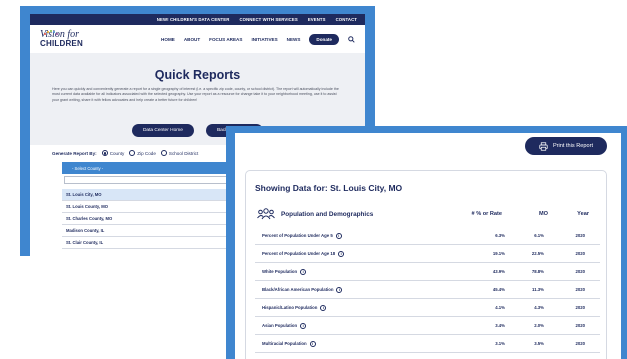  Describe the element at coordinates (280, 271) in the screenshot. I see `row-label-text: White Population` at that location.